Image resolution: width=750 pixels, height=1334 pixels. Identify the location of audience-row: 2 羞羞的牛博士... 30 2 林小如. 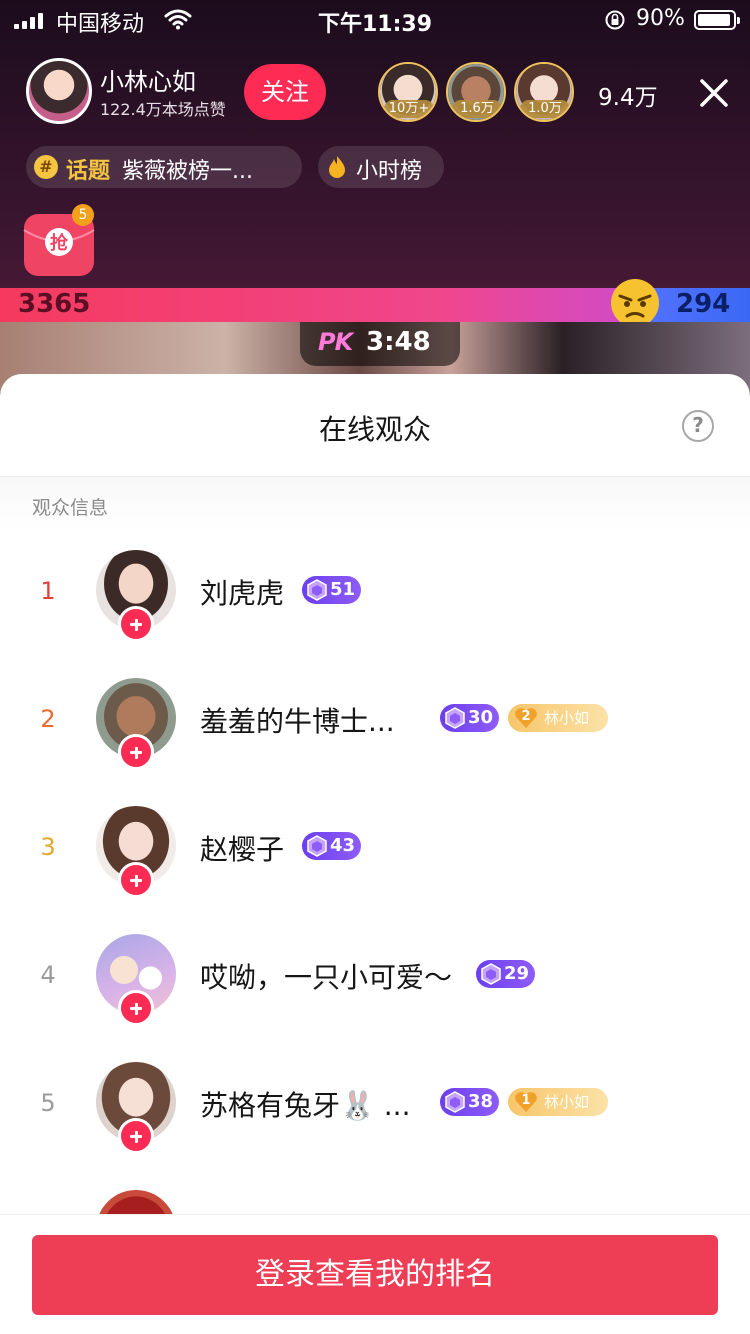
(375, 738).